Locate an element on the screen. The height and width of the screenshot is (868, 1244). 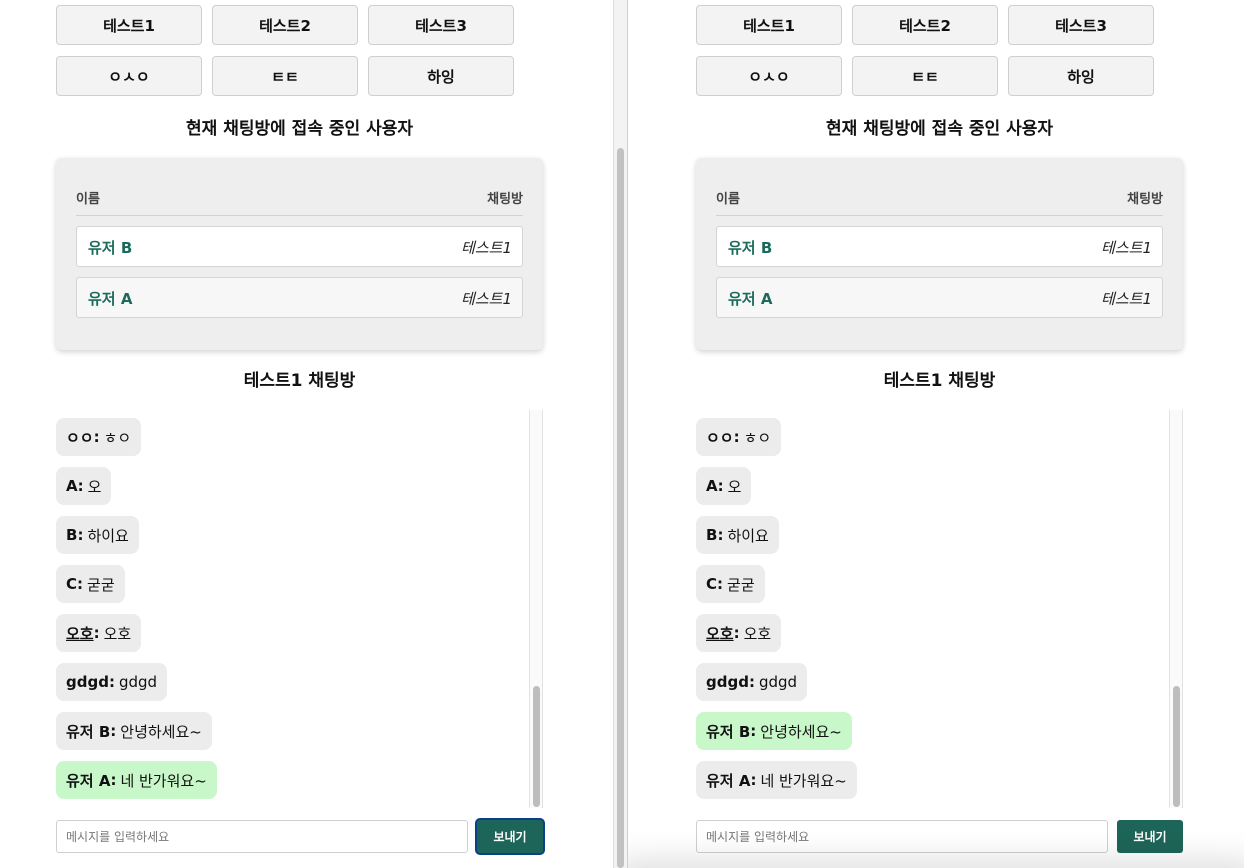
own-chat-message: 유저 A:네 반가워요~ is located at coordinates (136, 780).